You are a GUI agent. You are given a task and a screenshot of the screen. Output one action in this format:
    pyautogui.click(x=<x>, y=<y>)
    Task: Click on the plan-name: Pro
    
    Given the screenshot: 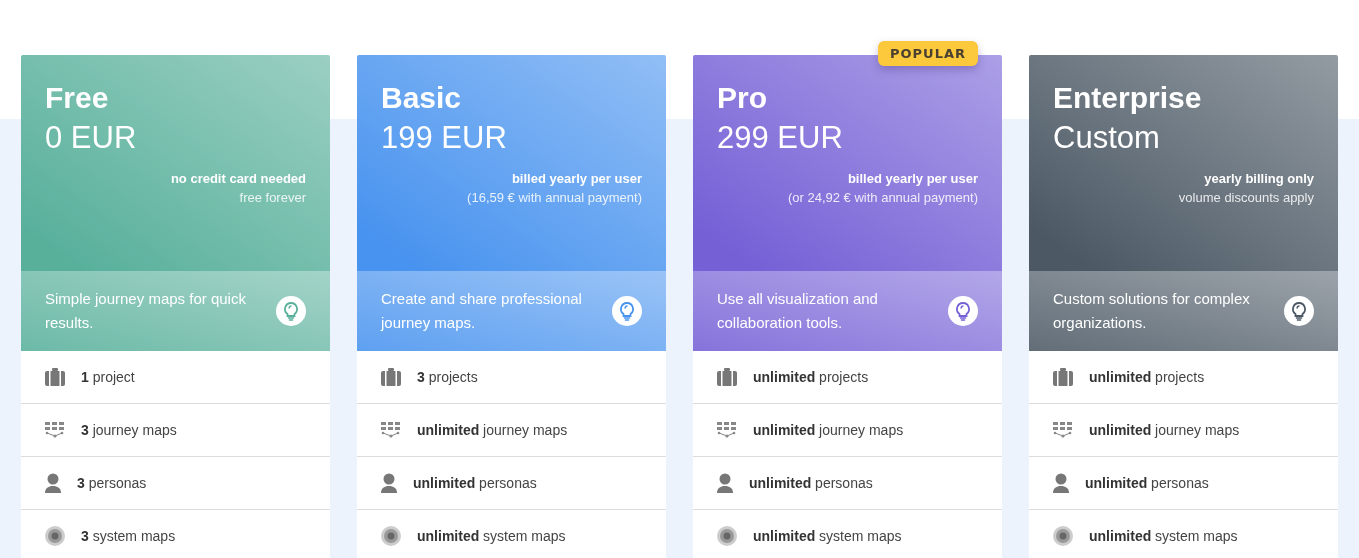 What is the action you would take?
    pyautogui.click(x=742, y=98)
    